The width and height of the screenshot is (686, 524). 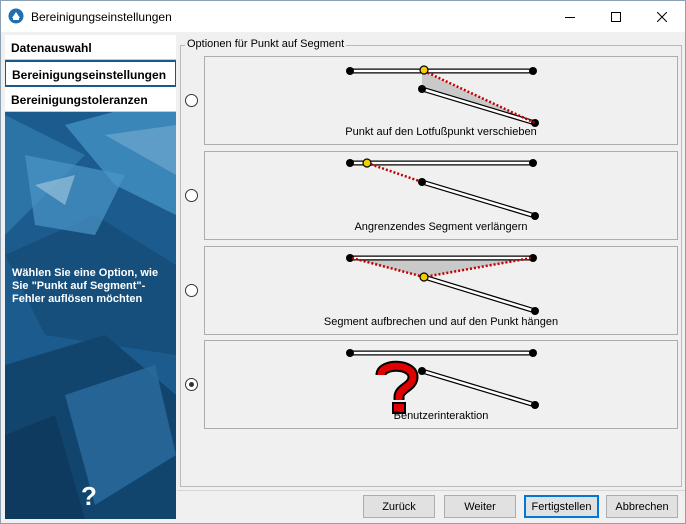 I want to click on sidebar-item-datenauswahl: Datenauswahl, so click(x=90, y=47).